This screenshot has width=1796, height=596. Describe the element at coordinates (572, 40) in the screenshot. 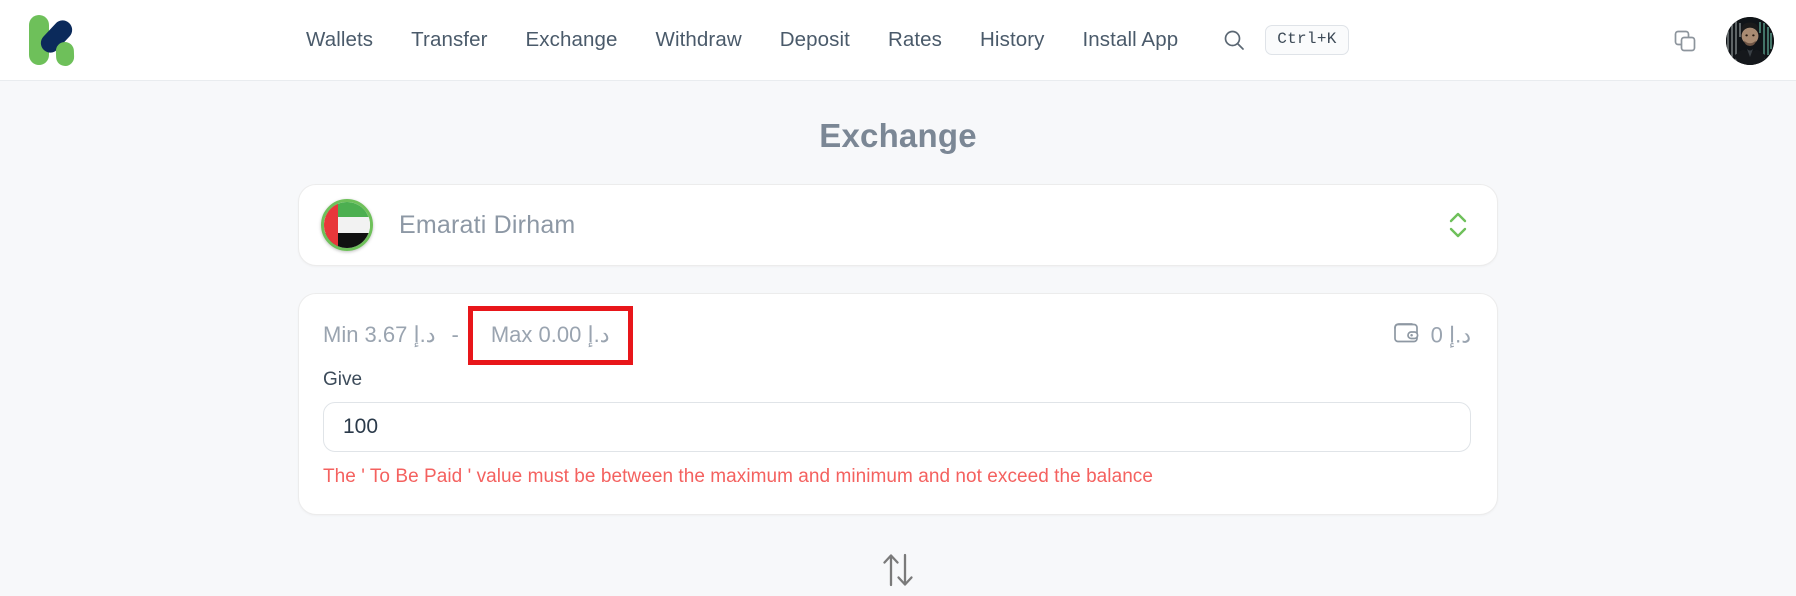

I see `nav-exchange: Exchange` at that location.